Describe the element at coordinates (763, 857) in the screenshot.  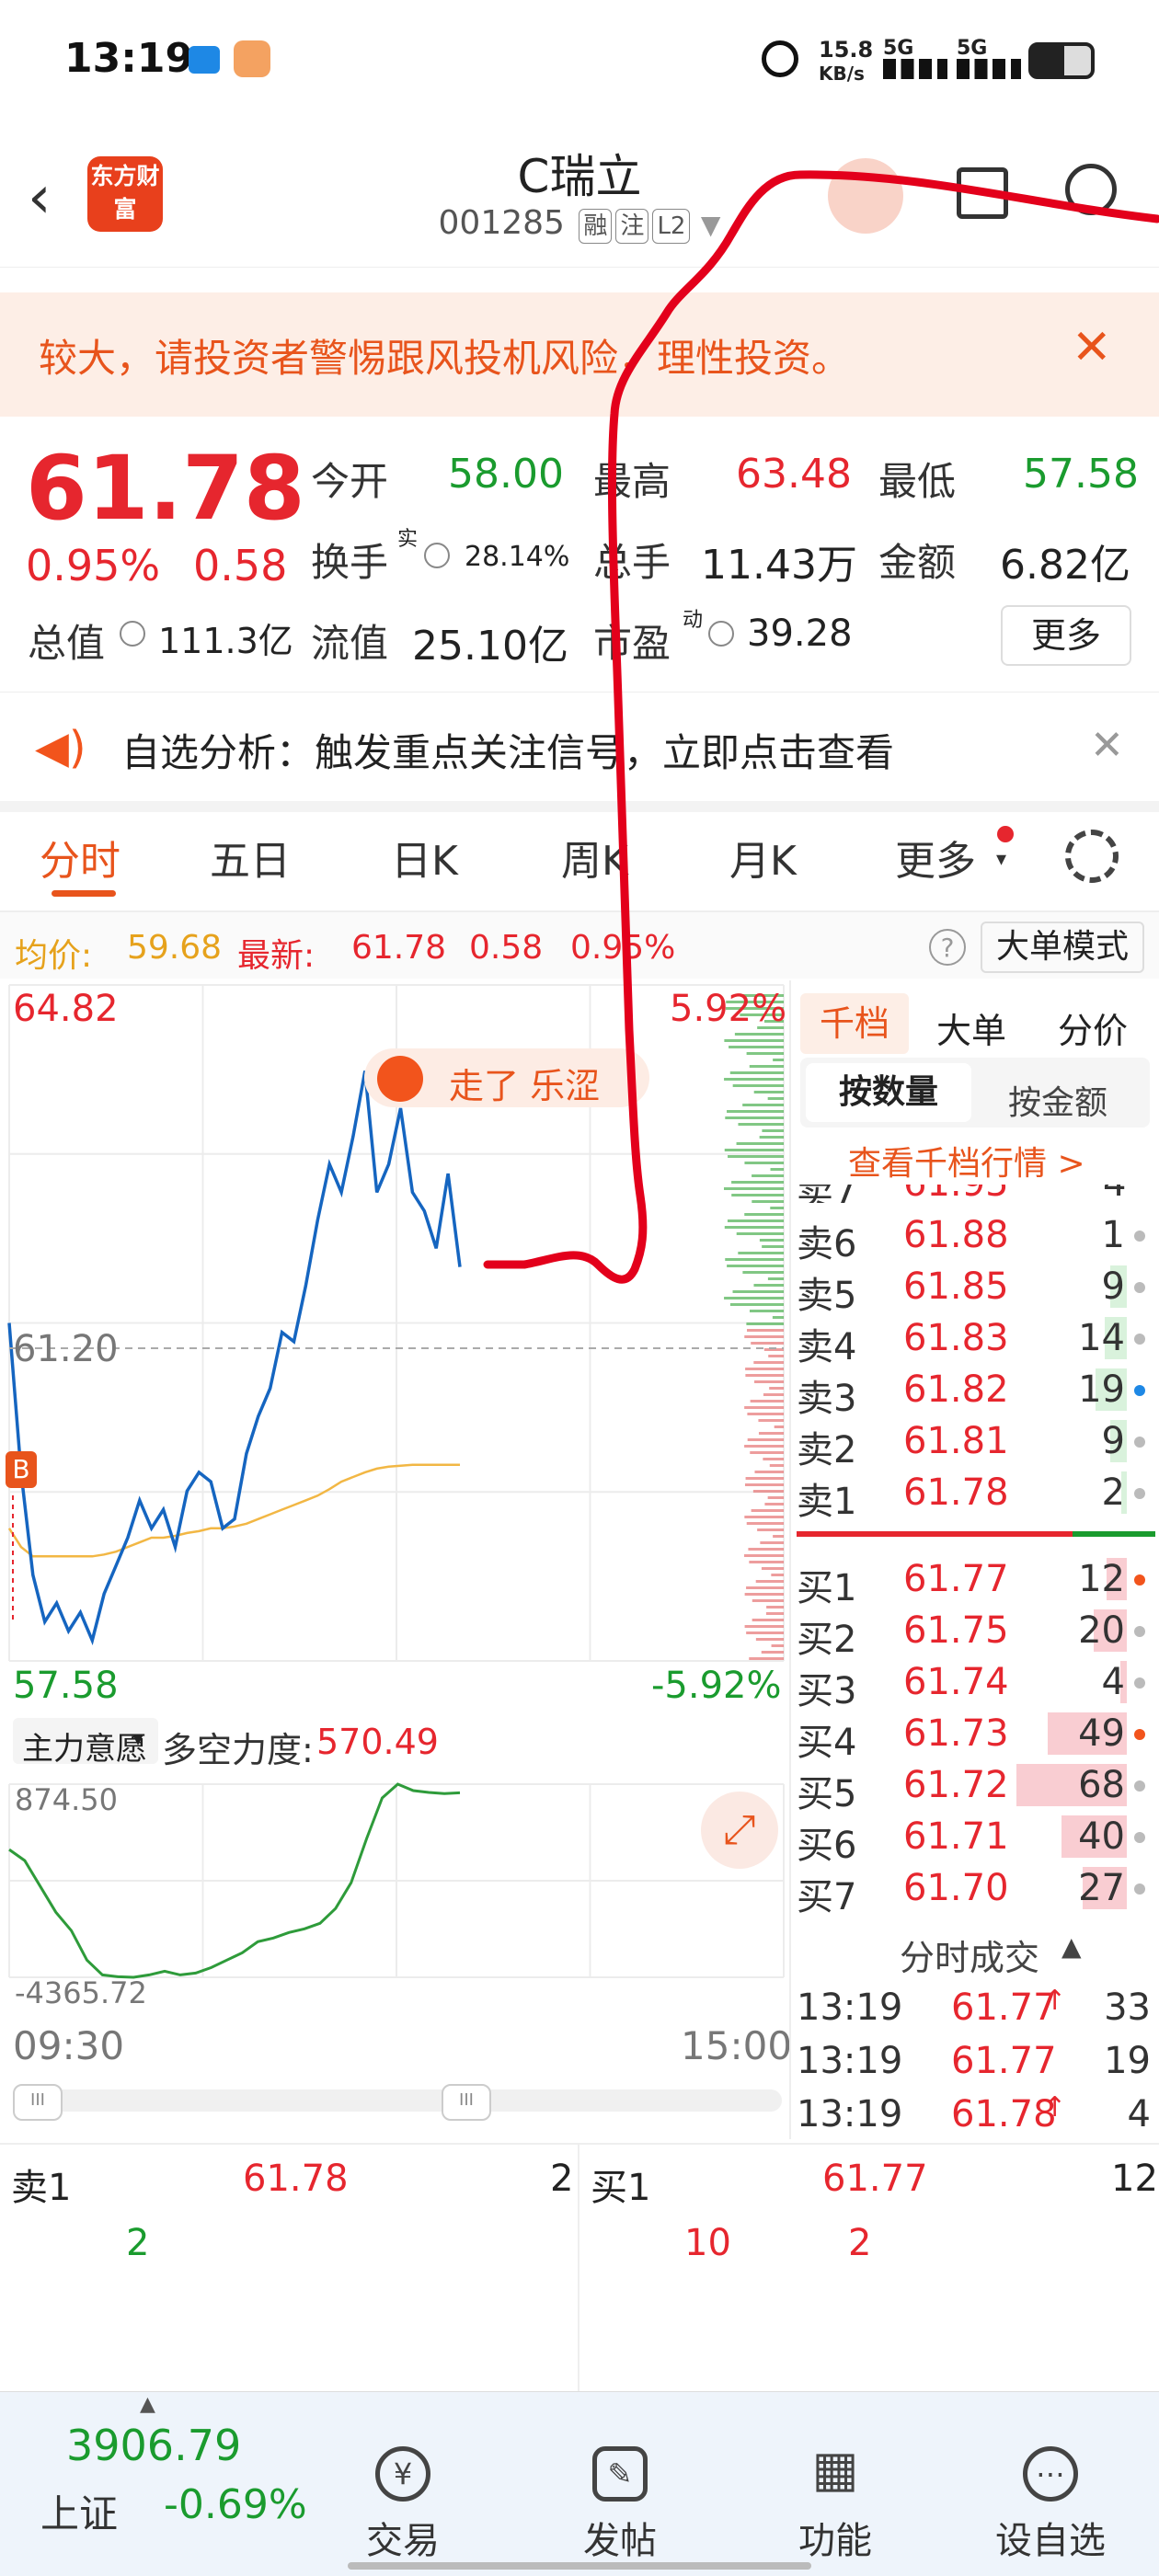
I see `tab-monthly-k: 月K` at that location.